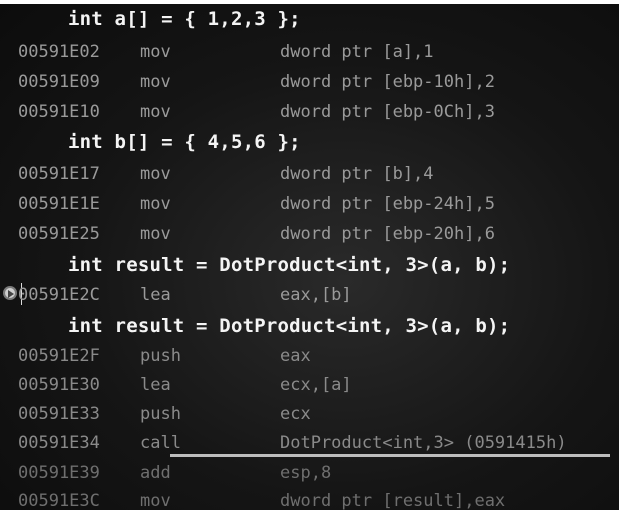  Describe the element at coordinates (59, 204) in the screenshot. I see `instruction-address: 00591E1E` at that location.